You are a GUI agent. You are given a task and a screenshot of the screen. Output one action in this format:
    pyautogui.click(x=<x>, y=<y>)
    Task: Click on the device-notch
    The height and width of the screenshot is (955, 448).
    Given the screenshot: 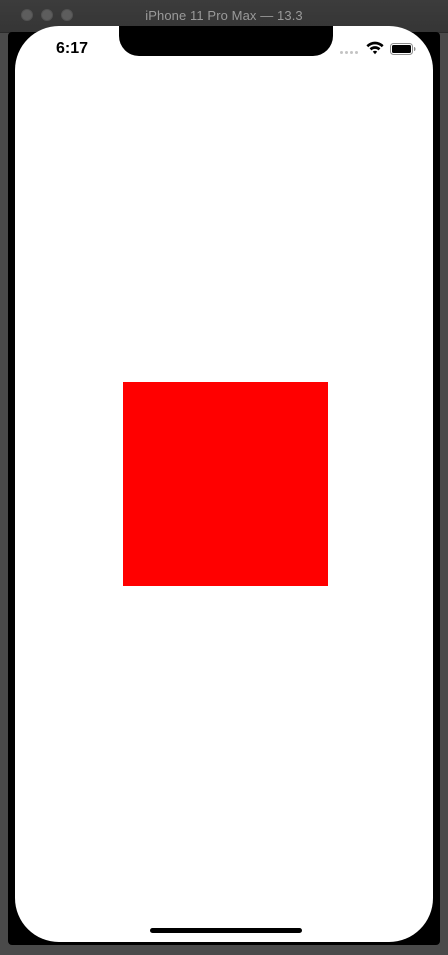 What is the action you would take?
    pyautogui.click(x=226, y=41)
    